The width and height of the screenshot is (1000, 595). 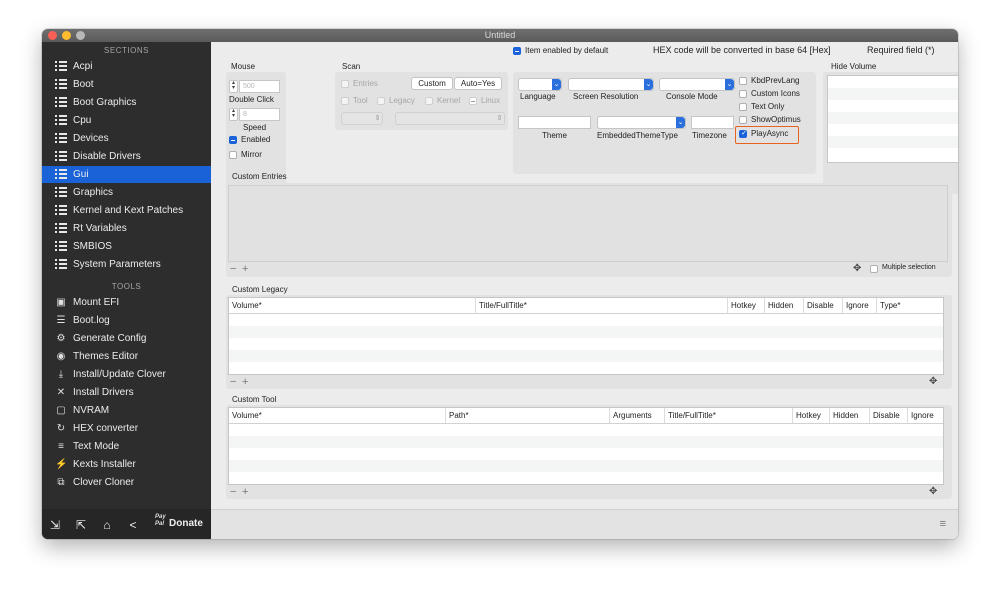 What do you see at coordinates (126, 320) in the screenshot?
I see `sidebar-item-boot-log: ☰ Boot.log` at bounding box center [126, 320].